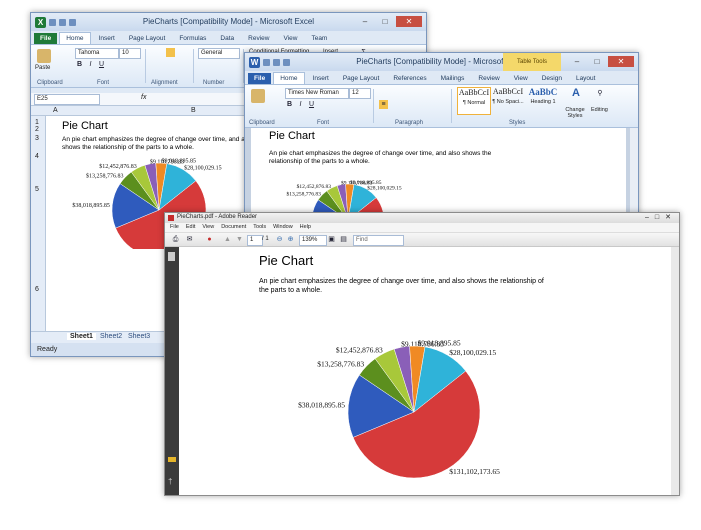 This screenshot has width=701, height=530. Describe the element at coordinates (586, 78) in the screenshot. I see `tab-layout: Layout` at that location.